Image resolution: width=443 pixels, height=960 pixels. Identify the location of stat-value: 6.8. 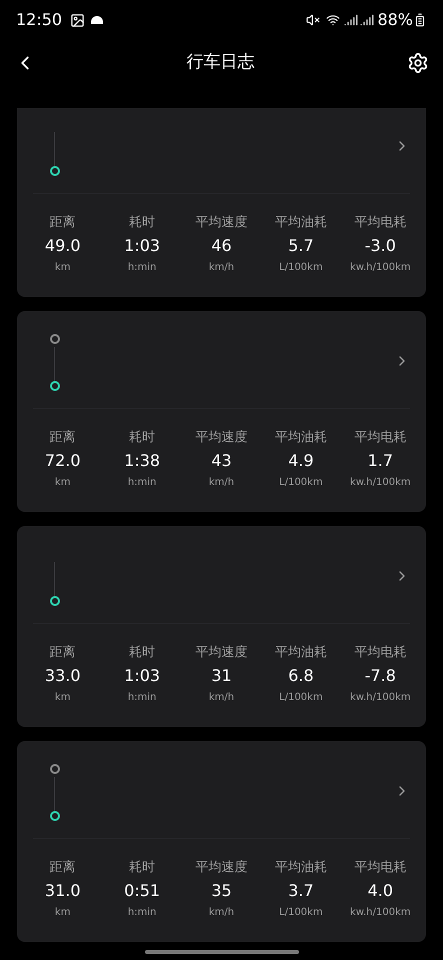
(301, 676).